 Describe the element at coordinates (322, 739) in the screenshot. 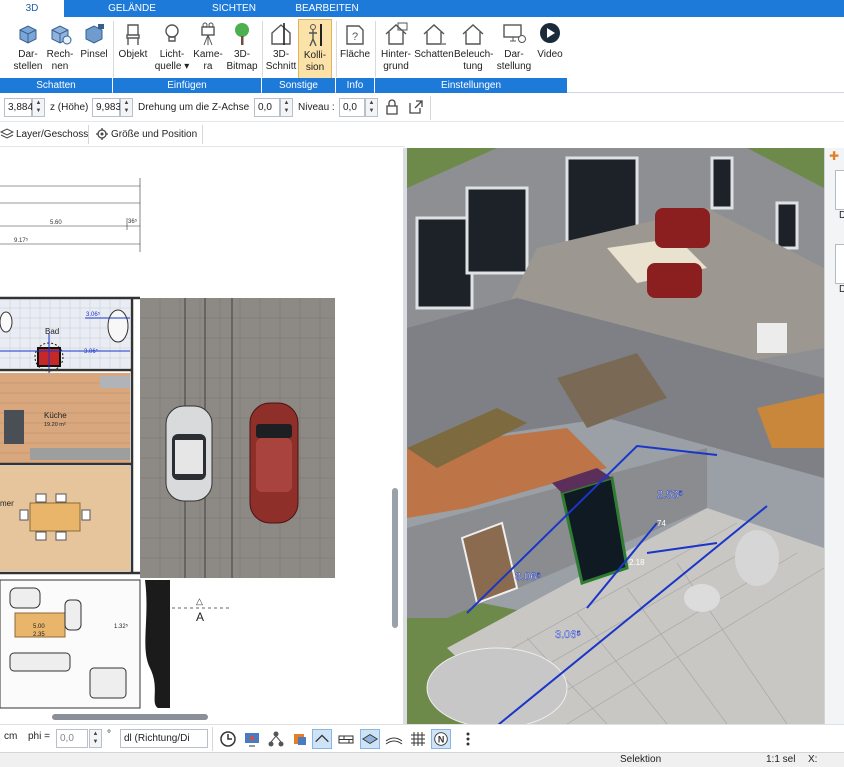

I see `roof-icon` at that location.